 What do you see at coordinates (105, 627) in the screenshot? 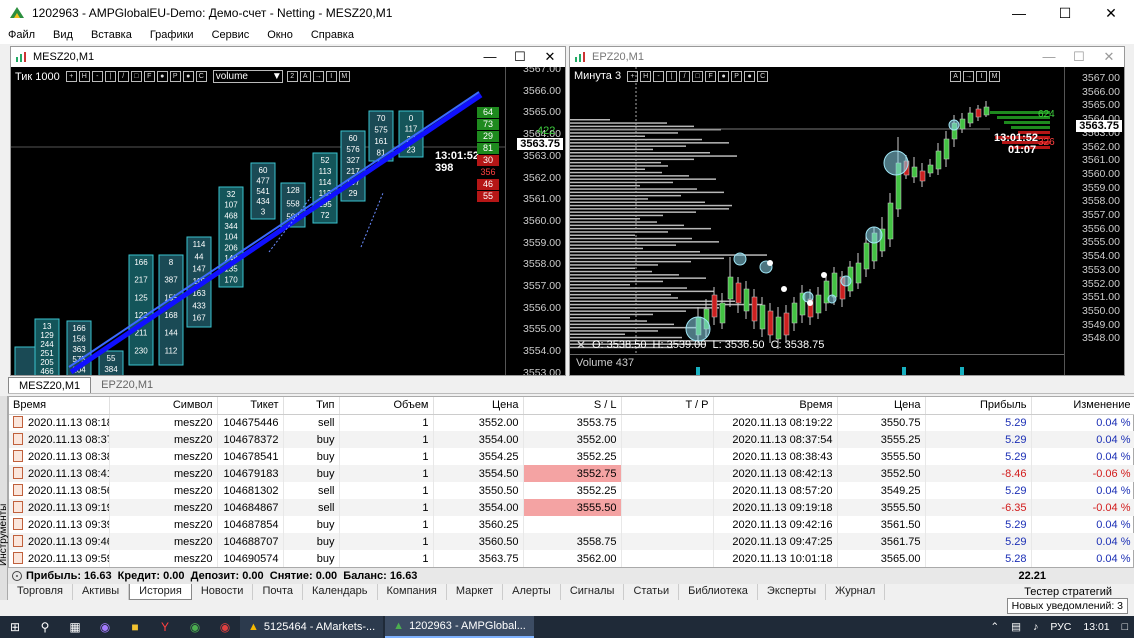
I see `app-icon: ◉` at bounding box center [105, 627].